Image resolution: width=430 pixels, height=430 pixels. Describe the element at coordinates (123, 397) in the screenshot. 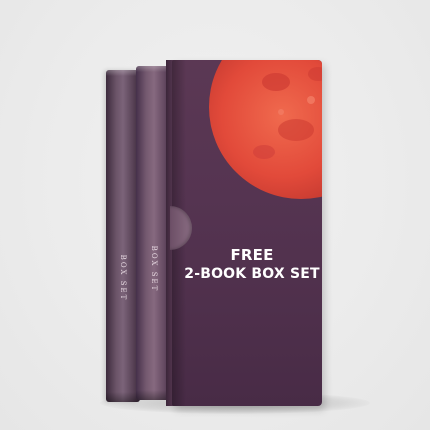

I see `spine-bottom-shade` at that location.